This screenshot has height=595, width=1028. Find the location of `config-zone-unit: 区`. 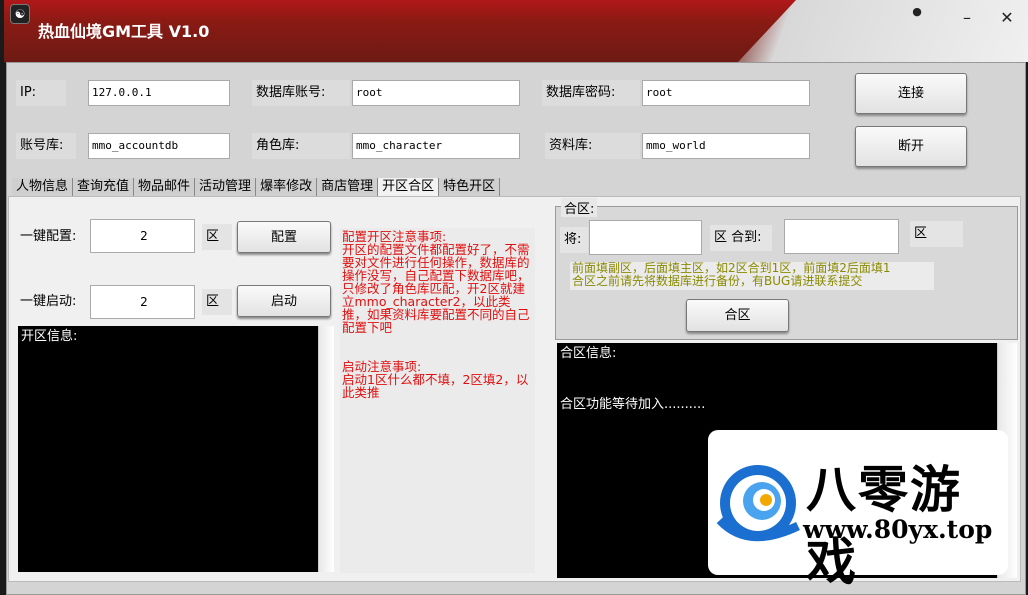

config-zone-unit: 区 is located at coordinates (217, 237).